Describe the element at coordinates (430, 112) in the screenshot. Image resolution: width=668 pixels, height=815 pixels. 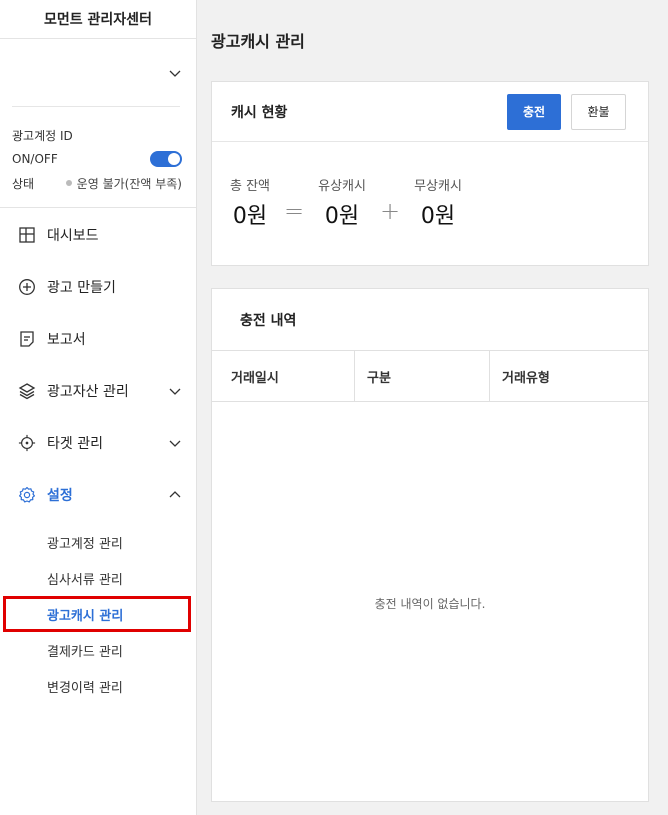
I see `cash-status-header: 캐시 현황 충전 환불` at that location.